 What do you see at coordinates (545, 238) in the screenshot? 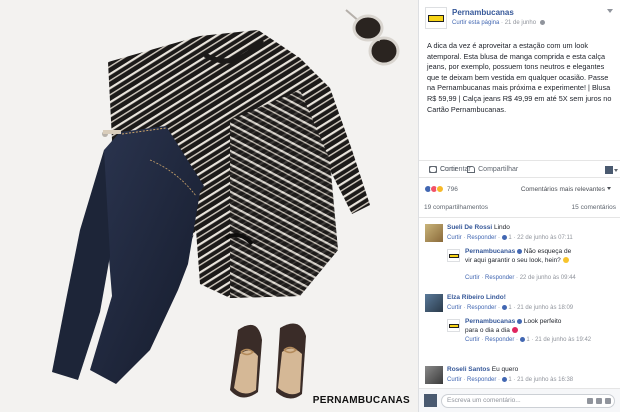
I see `comment-time: 22 de junho às 07:11` at bounding box center [545, 238].